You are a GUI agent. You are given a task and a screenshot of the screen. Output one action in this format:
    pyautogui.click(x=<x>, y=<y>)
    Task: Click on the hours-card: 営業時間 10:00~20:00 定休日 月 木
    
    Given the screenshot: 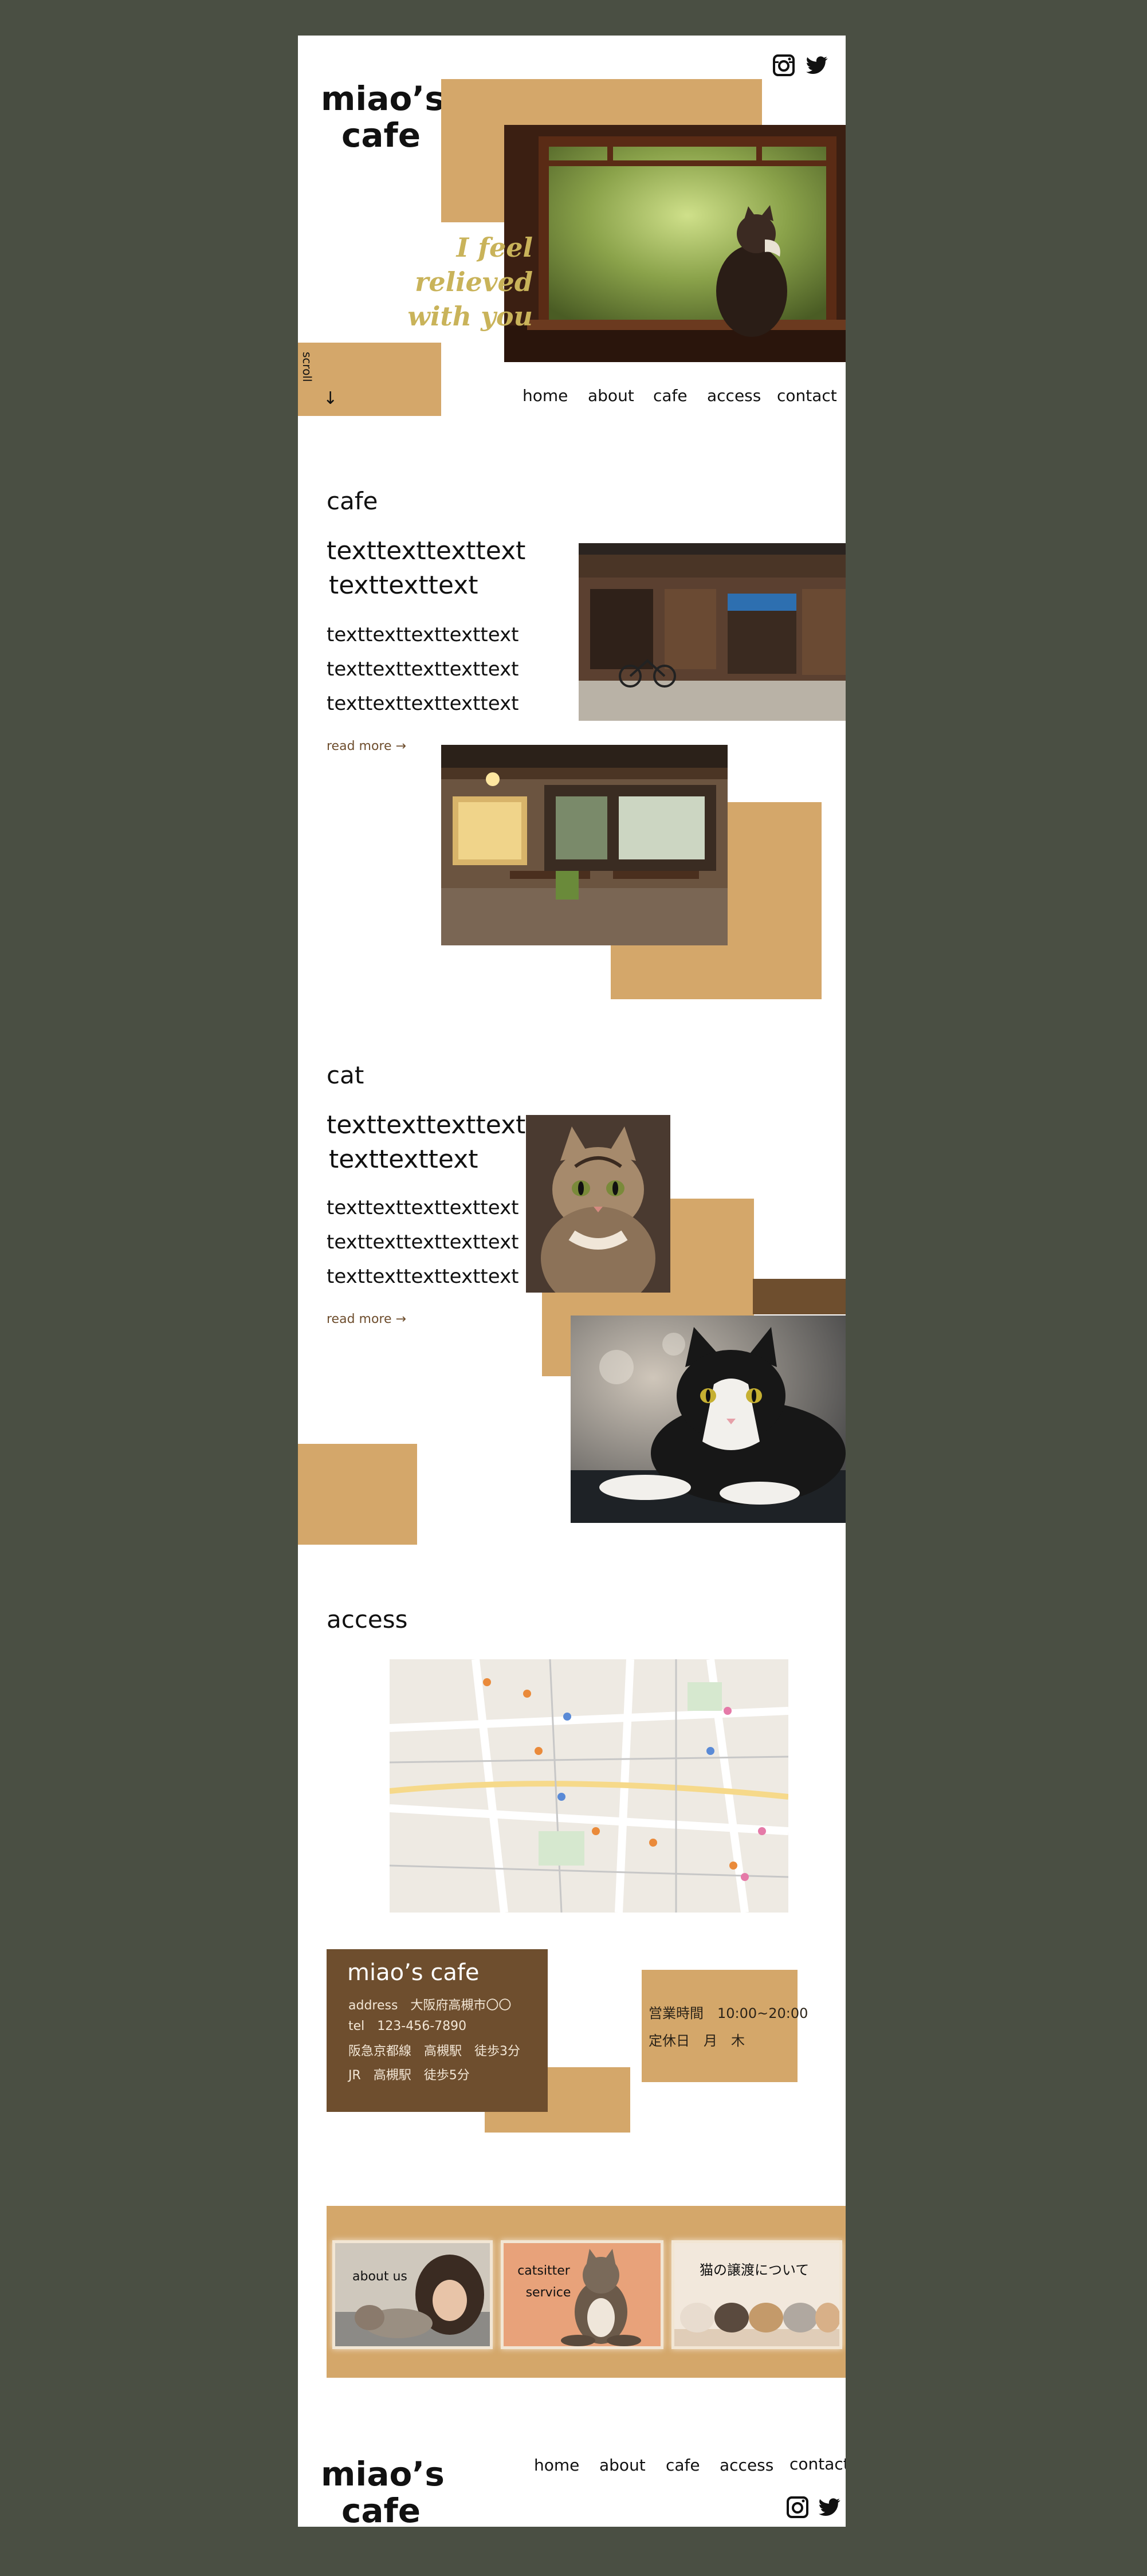 What is the action you would take?
    pyautogui.click(x=725, y=2026)
    